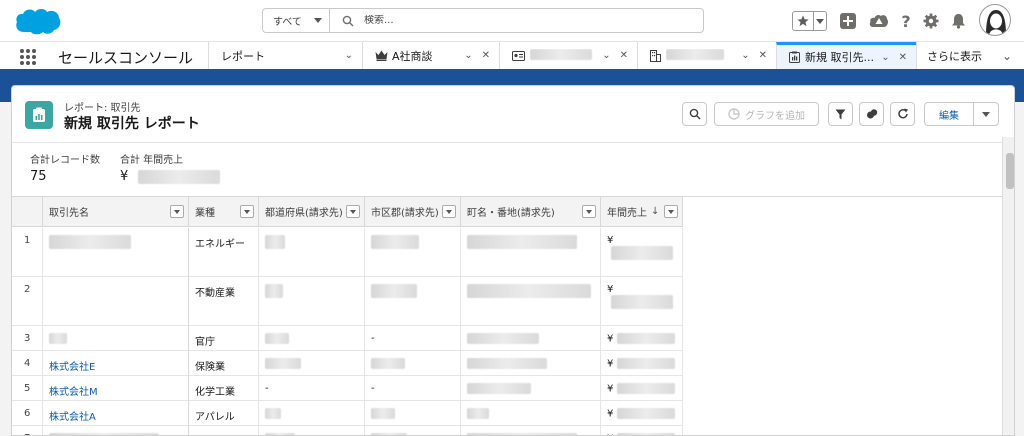 The image size is (1024, 436). I want to click on table-cell-name: 株式会社A, so click(116, 413).